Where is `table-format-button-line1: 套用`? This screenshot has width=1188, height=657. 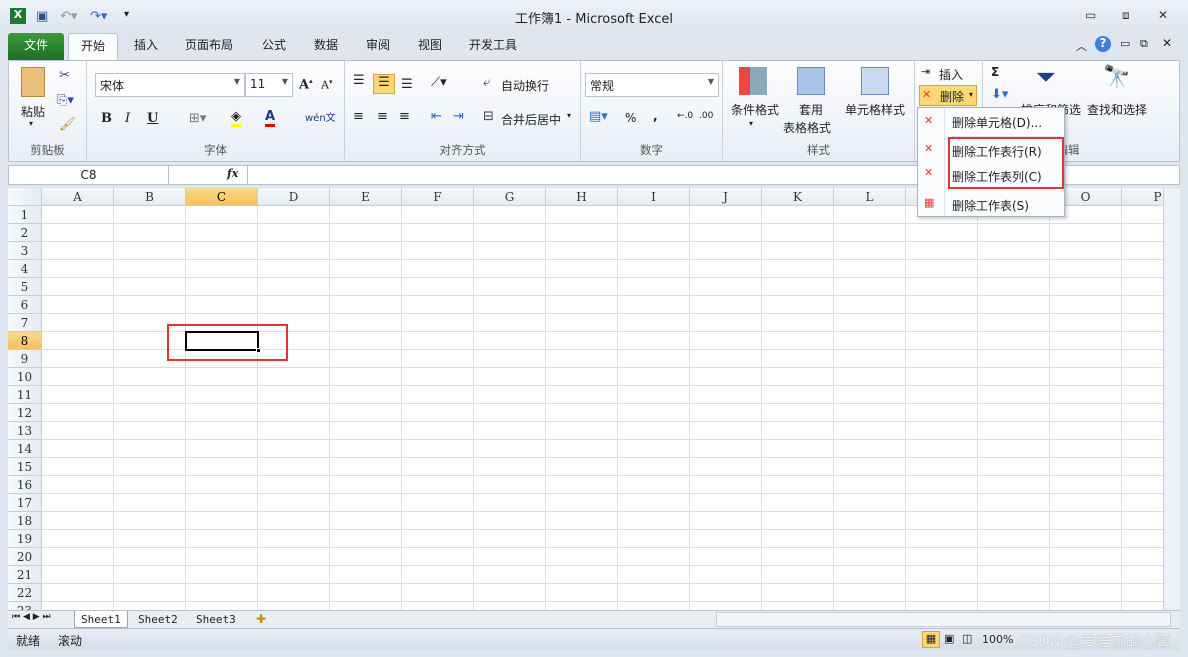
table-format-button-line1: 套用 is located at coordinates (811, 109).